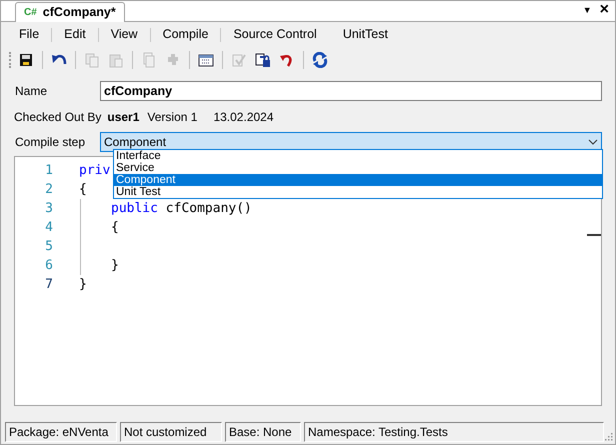  I want to click on compile-step-label: Compile step, so click(50, 142).